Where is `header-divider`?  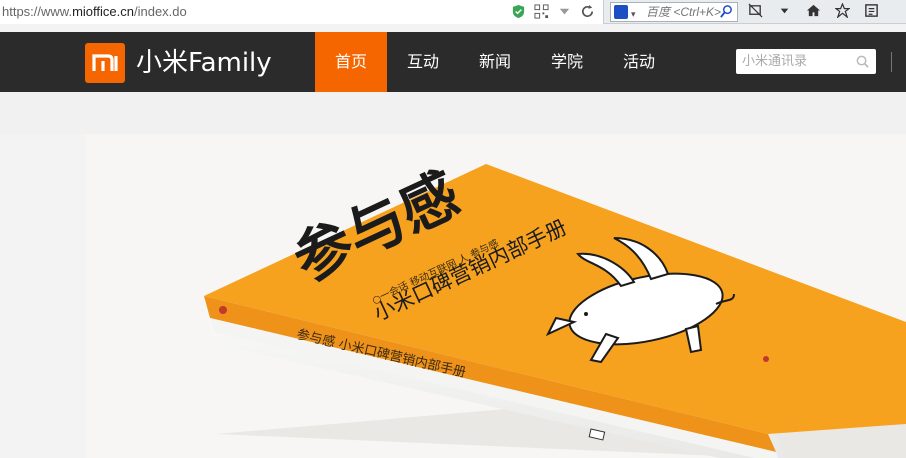 header-divider is located at coordinates (898, 62).